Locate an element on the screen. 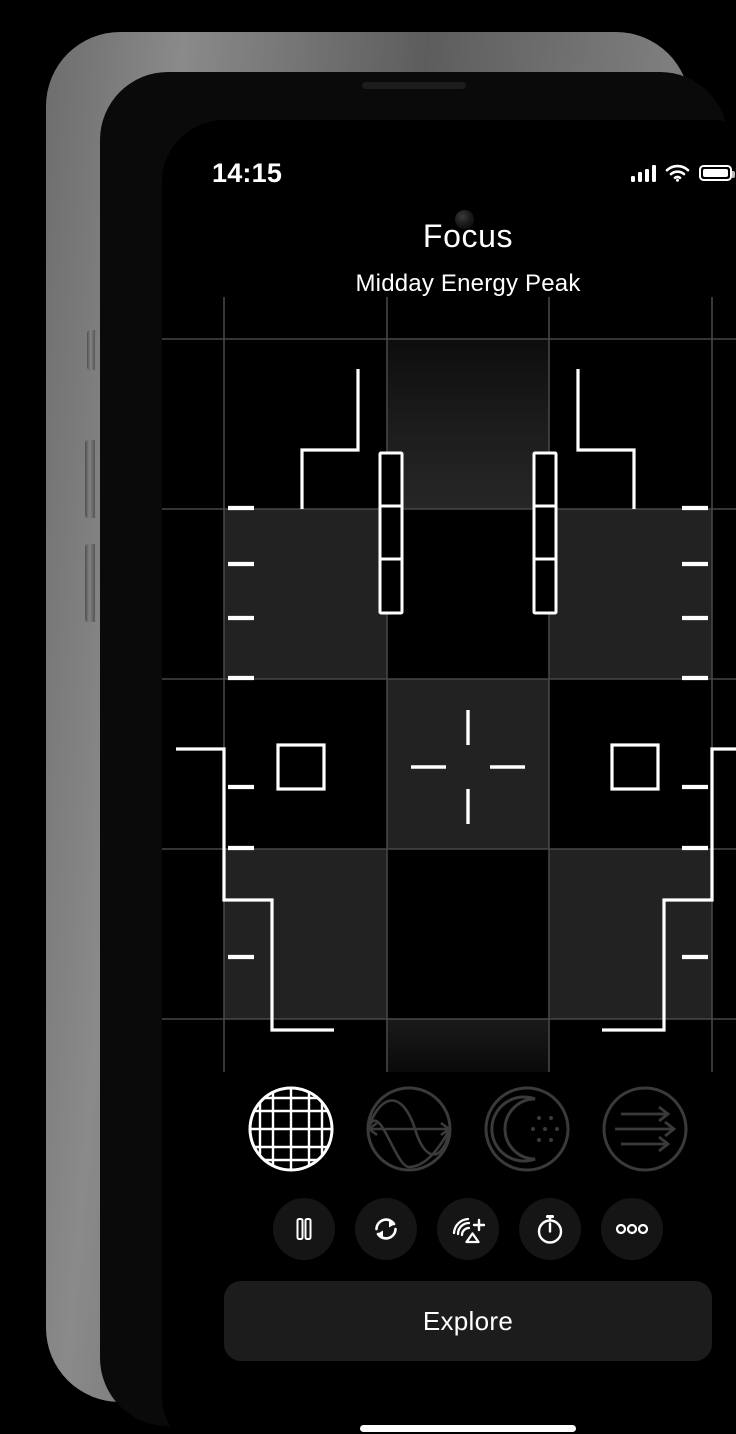  silent-switch-button is located at coordinates (91, 350).